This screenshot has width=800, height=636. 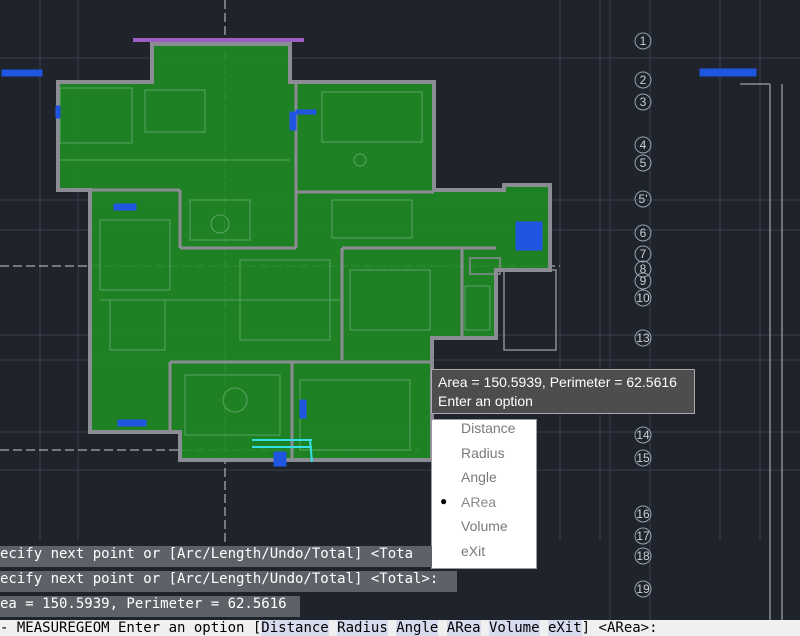 What do you see at coordinates (484, 526) in the screenshot?
I see `menu-item-label: Volume` at bounding box center [484, 526].